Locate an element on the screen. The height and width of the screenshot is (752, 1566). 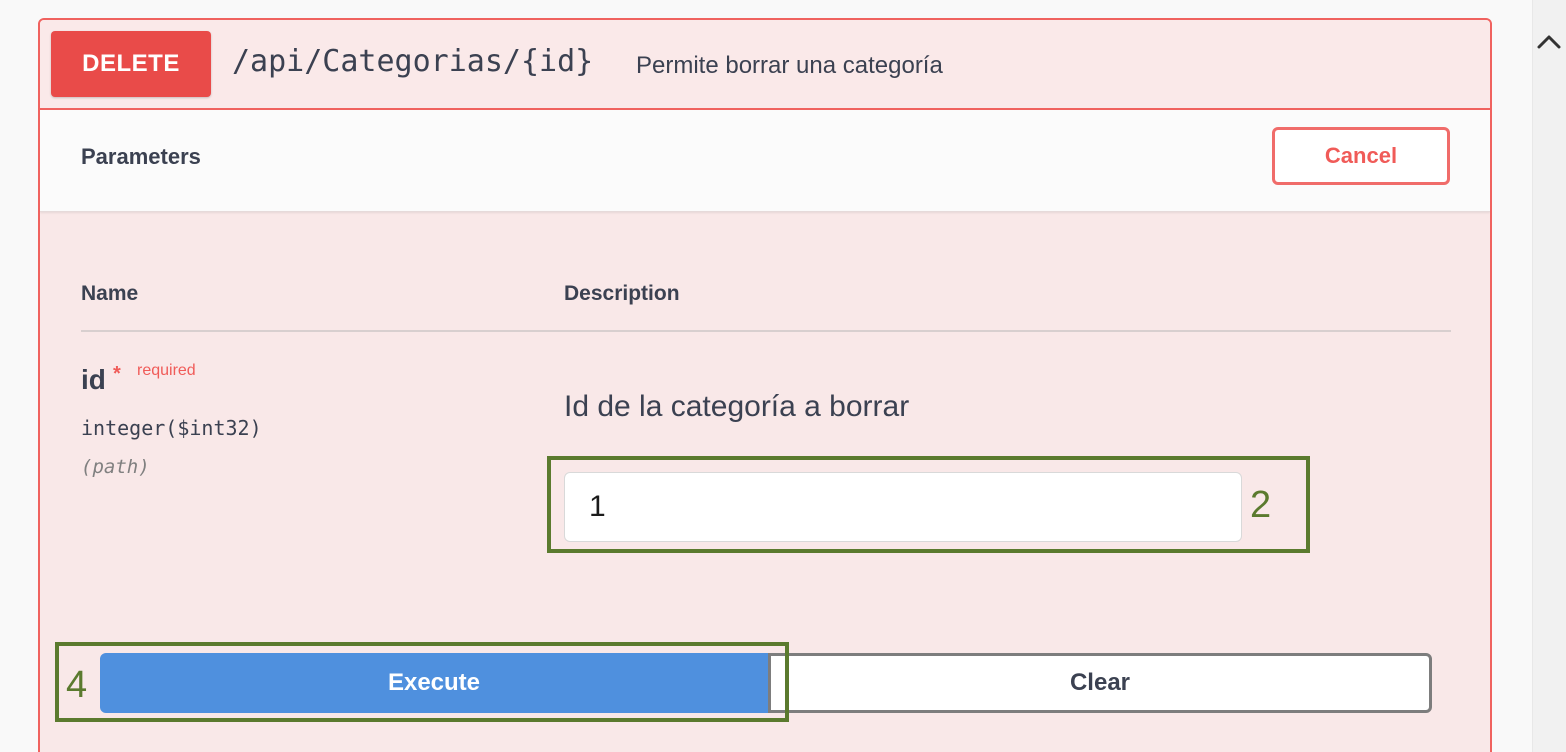
required-star: * is located at coordinates (117, 374).